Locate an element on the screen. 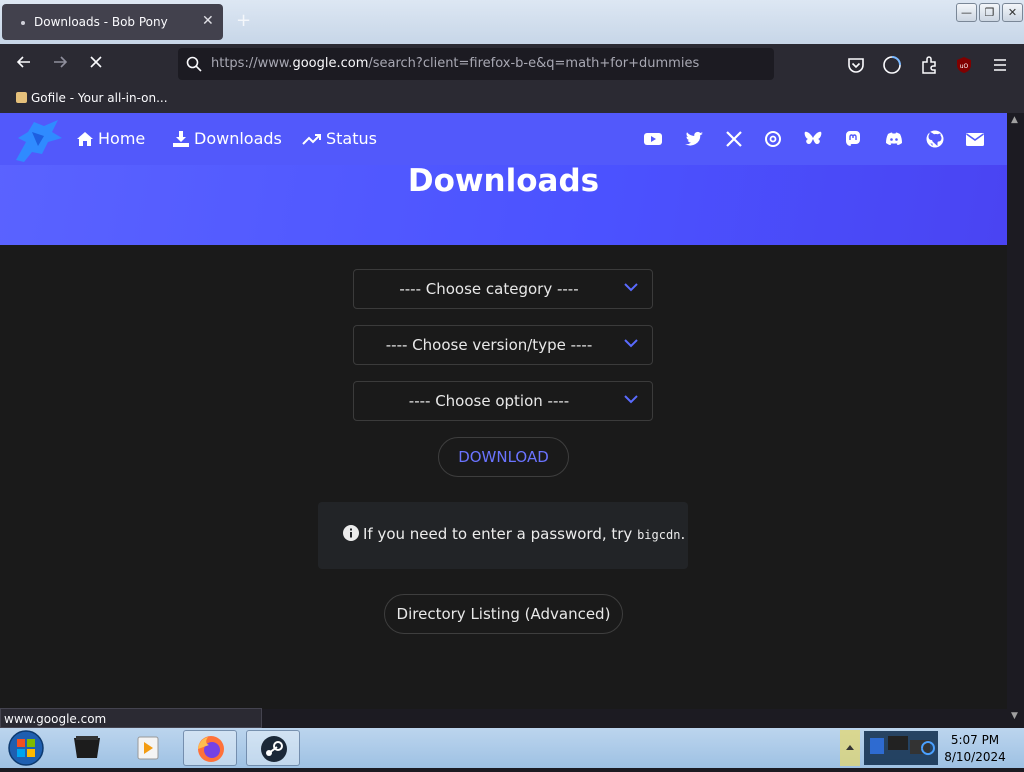  taskbar-media-app is located at coordinates (87, 748).